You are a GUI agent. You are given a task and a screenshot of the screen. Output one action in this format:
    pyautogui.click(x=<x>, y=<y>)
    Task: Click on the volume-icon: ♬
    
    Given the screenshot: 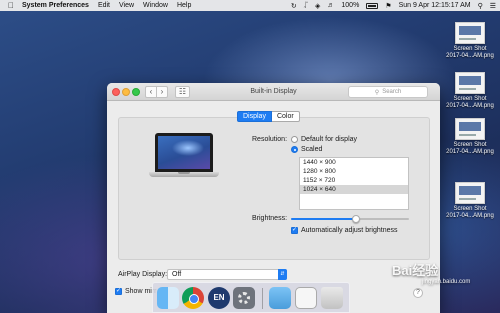 What is the action you would take?
    pyautogui.click(x=330, y=5)
    